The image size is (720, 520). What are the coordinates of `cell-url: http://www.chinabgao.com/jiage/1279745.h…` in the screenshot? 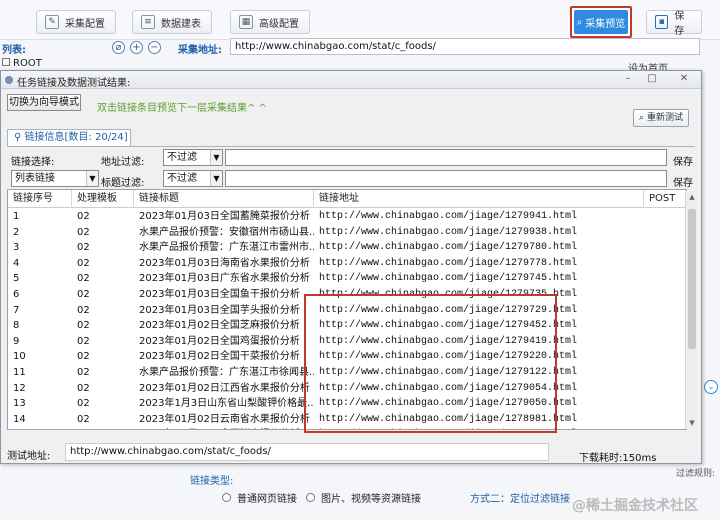 It's located at (448, 279).